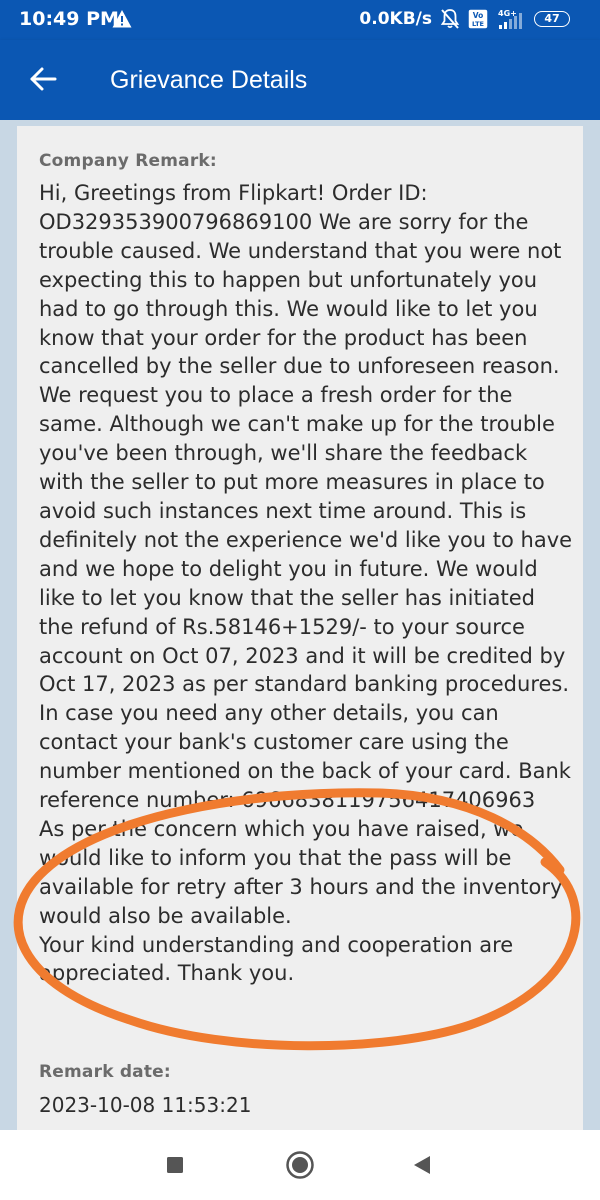  I want to click on back-triangle-icon, so click(422, 1165).